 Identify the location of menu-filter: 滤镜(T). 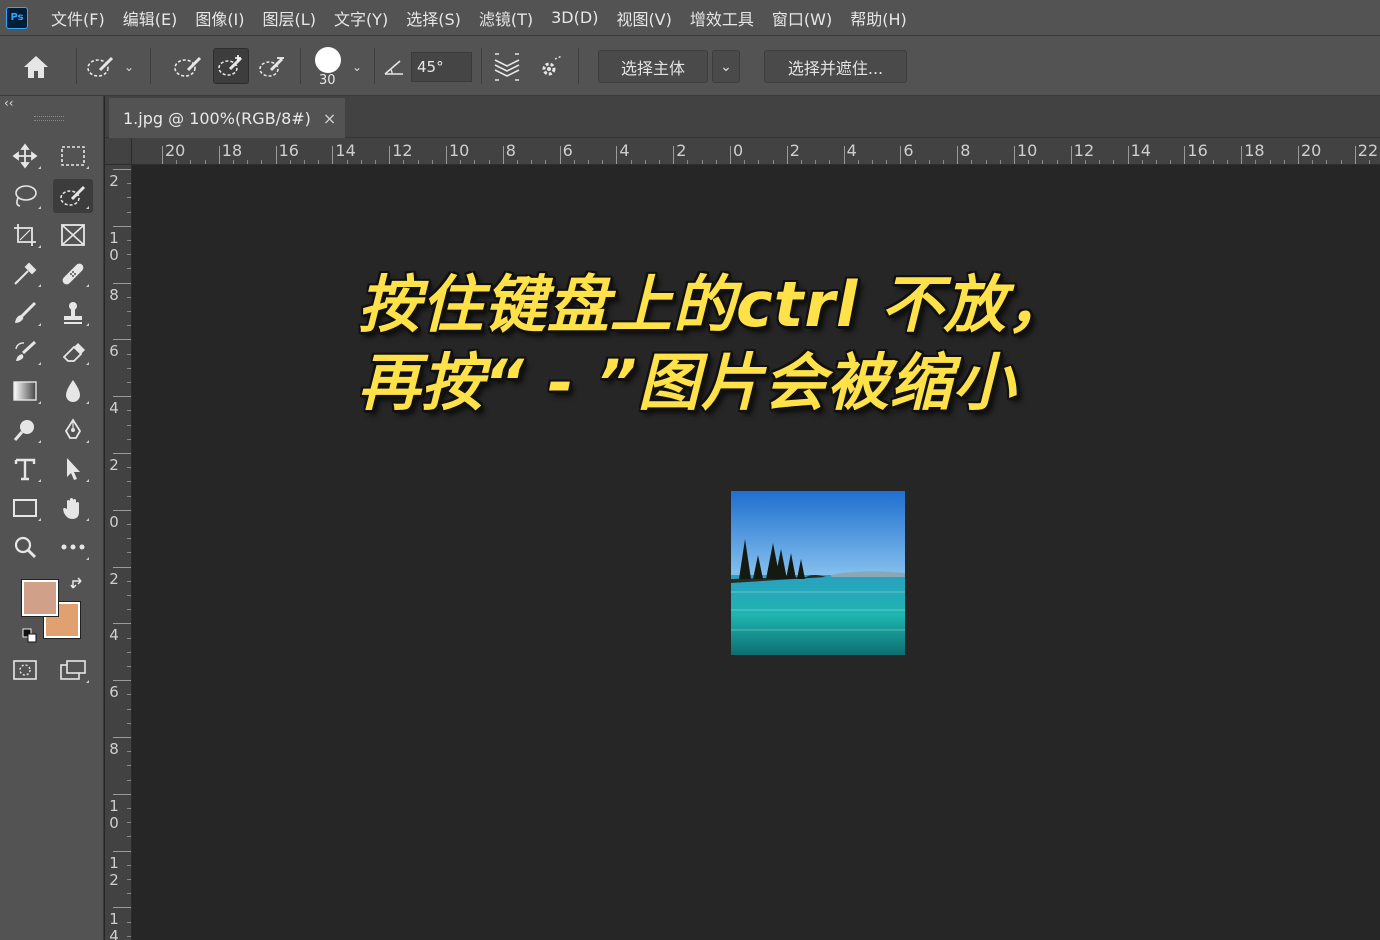
(506, 18).